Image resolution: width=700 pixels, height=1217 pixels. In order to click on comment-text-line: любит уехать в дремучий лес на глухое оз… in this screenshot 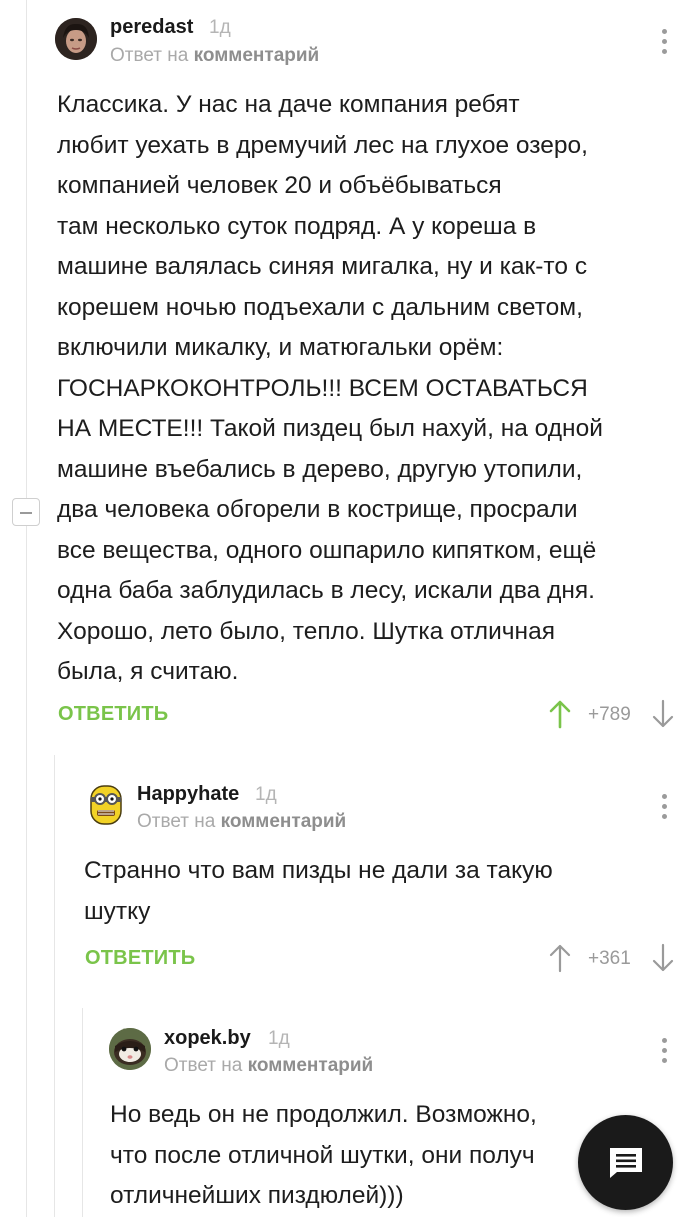, I will do `click(322, 145)`.